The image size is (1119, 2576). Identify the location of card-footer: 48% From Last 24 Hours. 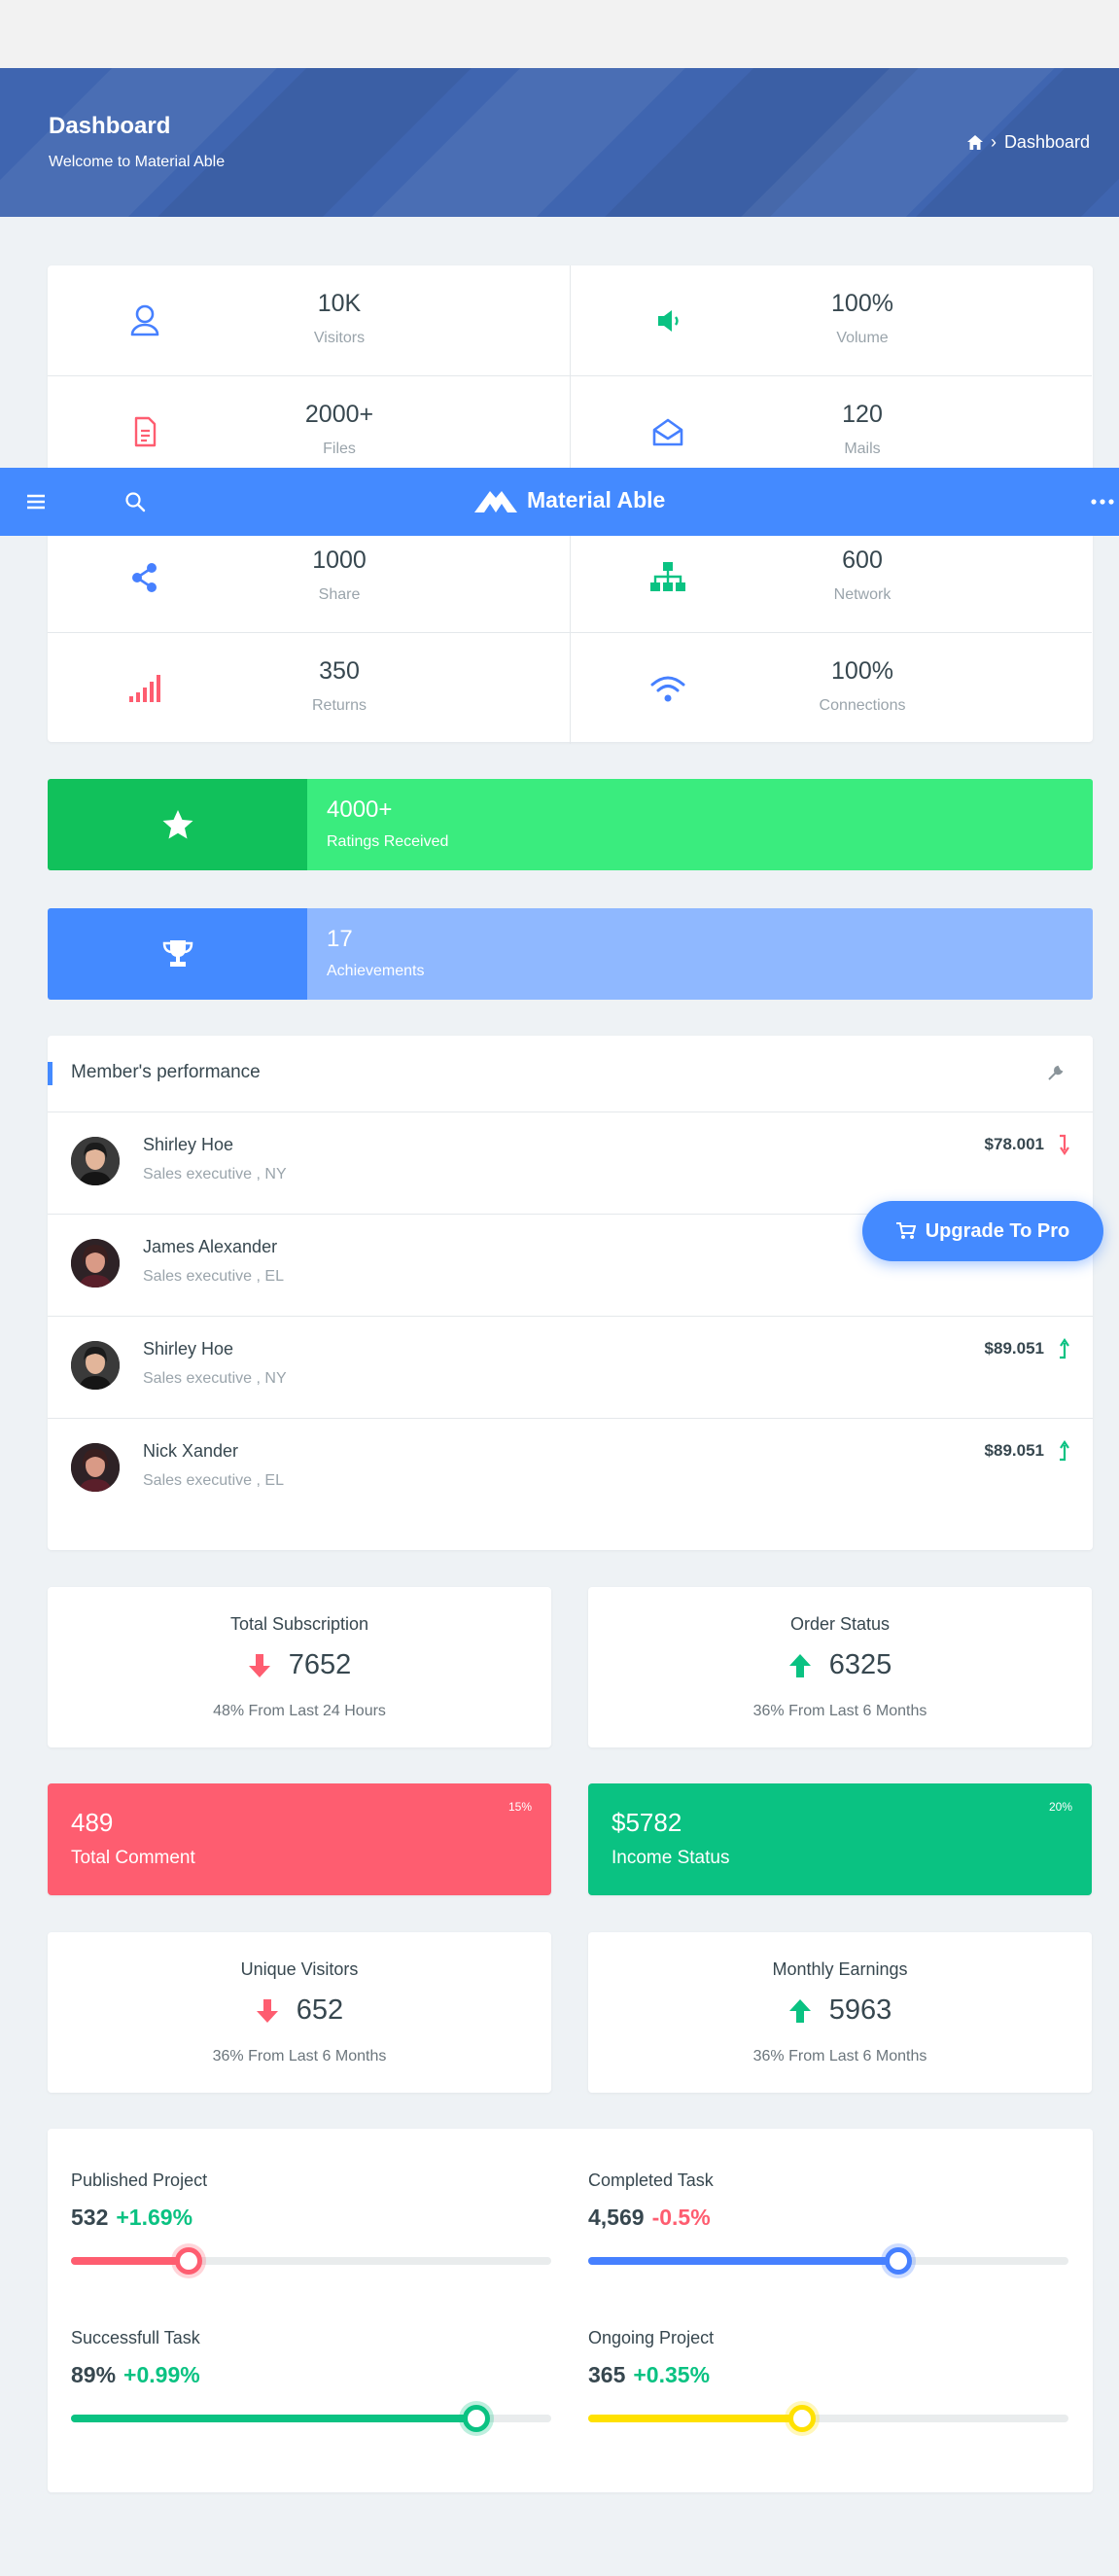
(300, 1711).